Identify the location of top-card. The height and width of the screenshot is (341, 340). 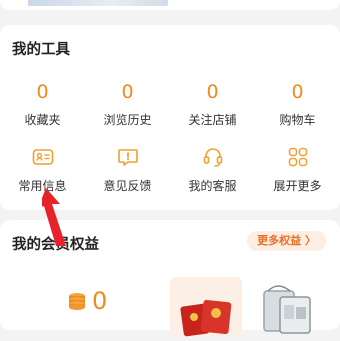
(170, 5).